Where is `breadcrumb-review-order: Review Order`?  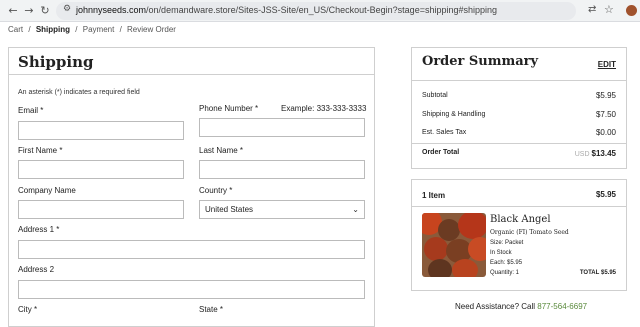
breadcrumb-review-order: Review Order is located at coordinates (151, 29).